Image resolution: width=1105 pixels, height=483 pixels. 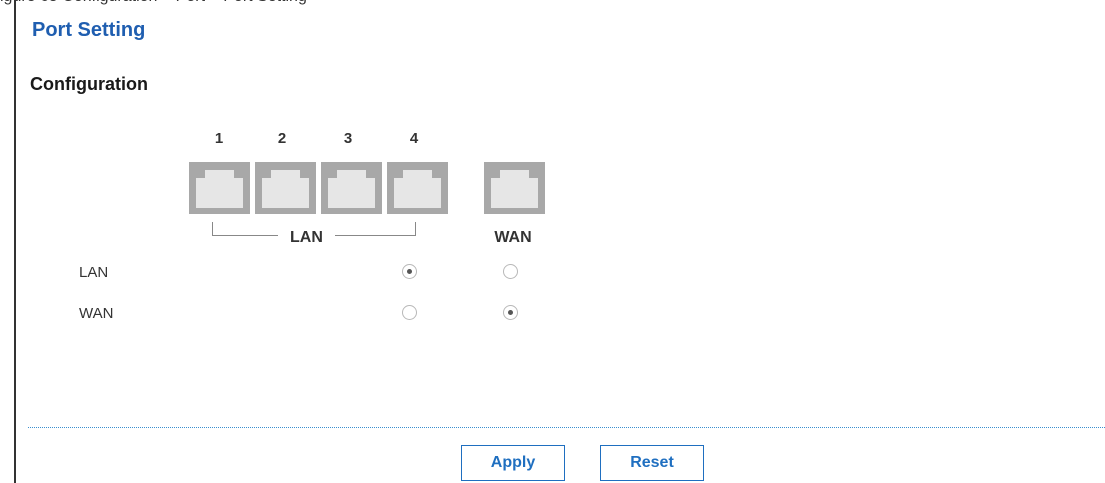 I want to click on divider, so click(x=566, y=427).